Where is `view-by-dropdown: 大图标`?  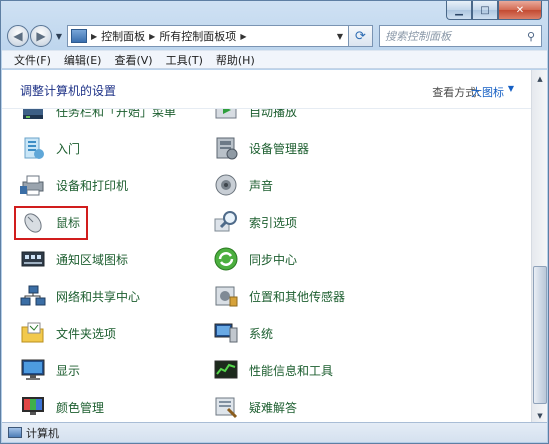 view-by-dropdown: 大图标 is located at coordinates (487, 92).